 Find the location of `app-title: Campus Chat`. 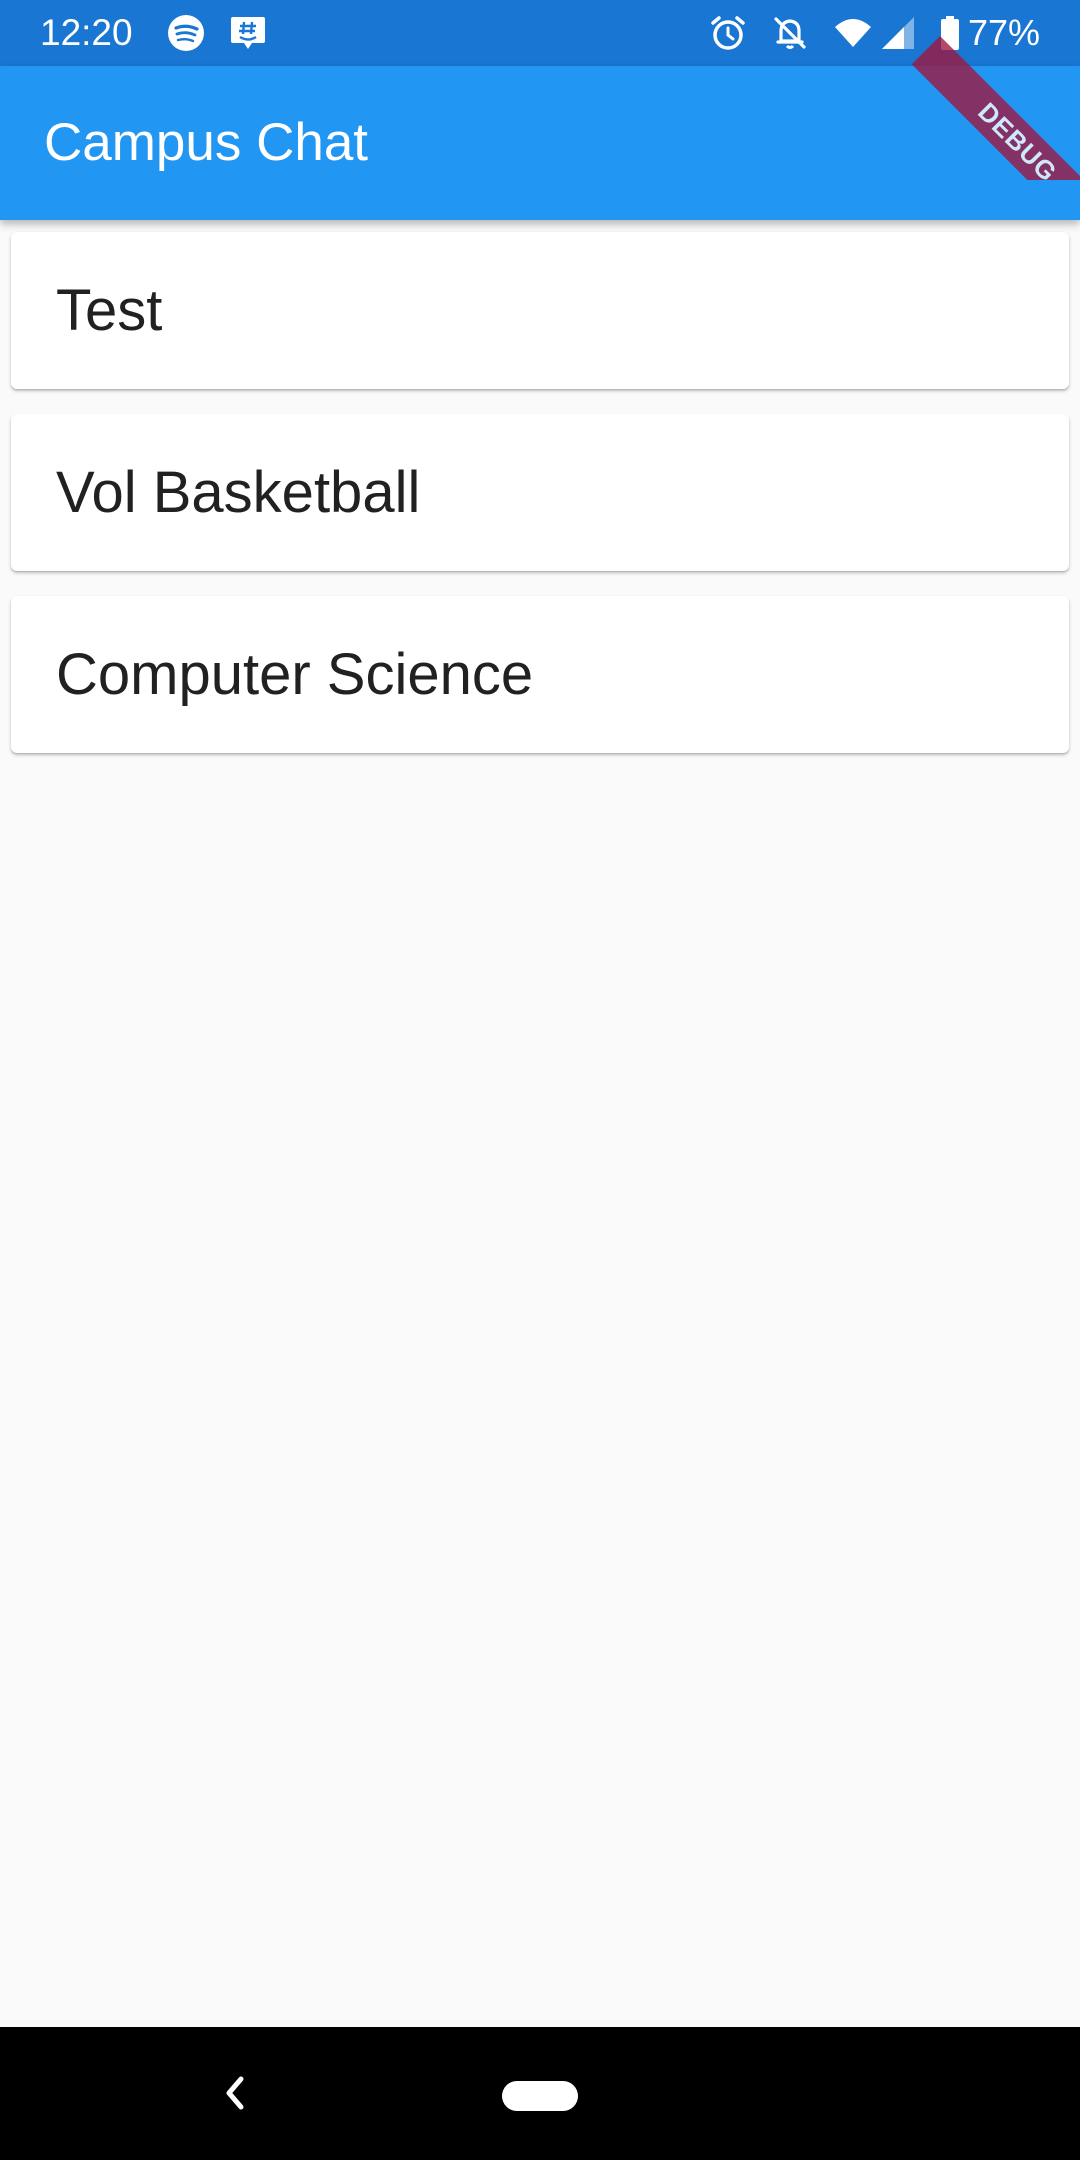

app-title: Campus Chat is located at coordinates (206, 142).